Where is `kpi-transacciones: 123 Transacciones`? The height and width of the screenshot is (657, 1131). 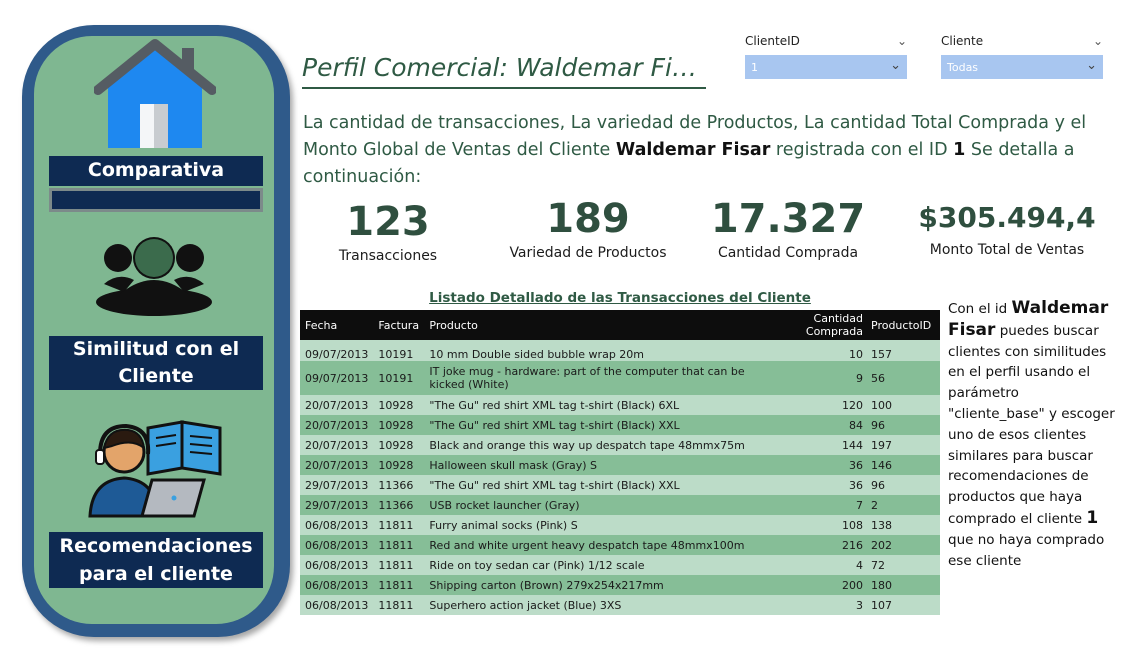 kpi-transacciones: 123 Transacciones is located at coordinates (388, 232).